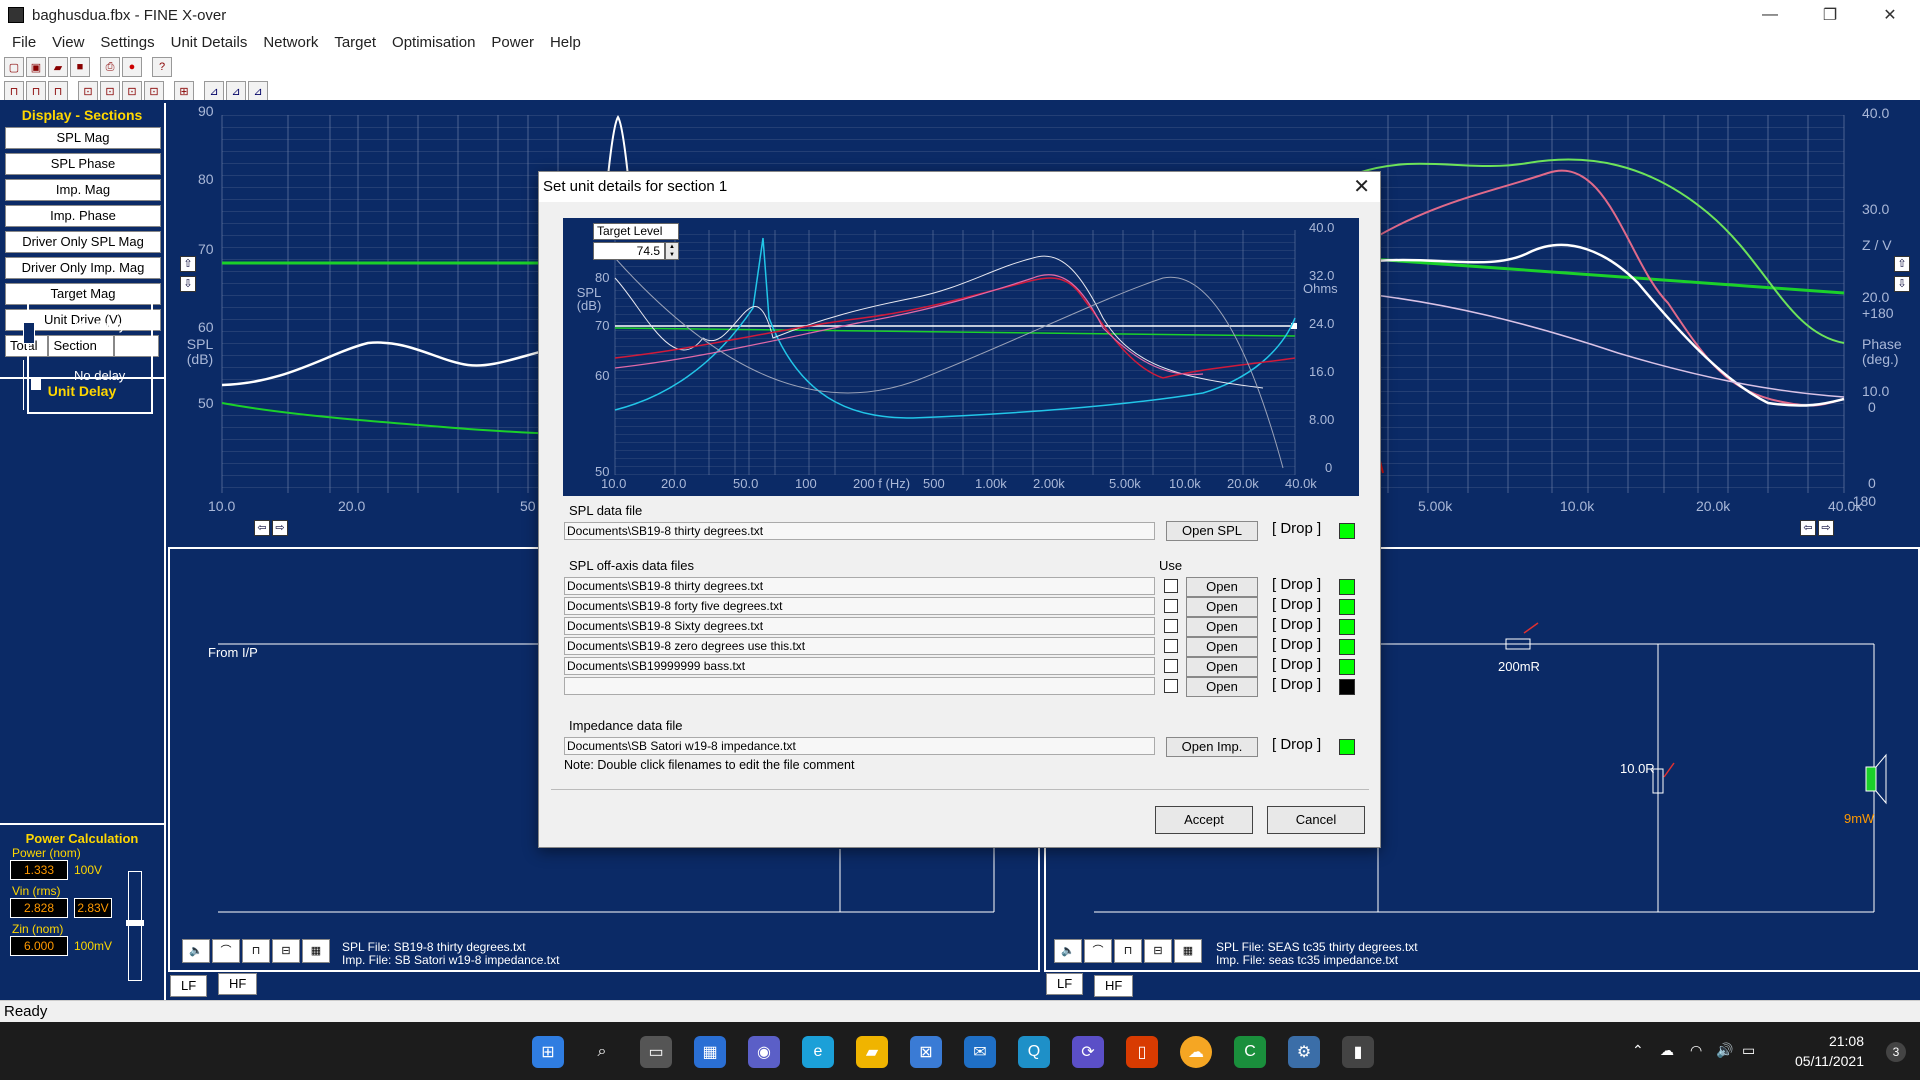 The image size is (1920, 1080). Describe the element at coordinates (83, 242) in the screenshot. I see `driver-only-spl-mag-button: Driver Only SPL Mag` at that location.